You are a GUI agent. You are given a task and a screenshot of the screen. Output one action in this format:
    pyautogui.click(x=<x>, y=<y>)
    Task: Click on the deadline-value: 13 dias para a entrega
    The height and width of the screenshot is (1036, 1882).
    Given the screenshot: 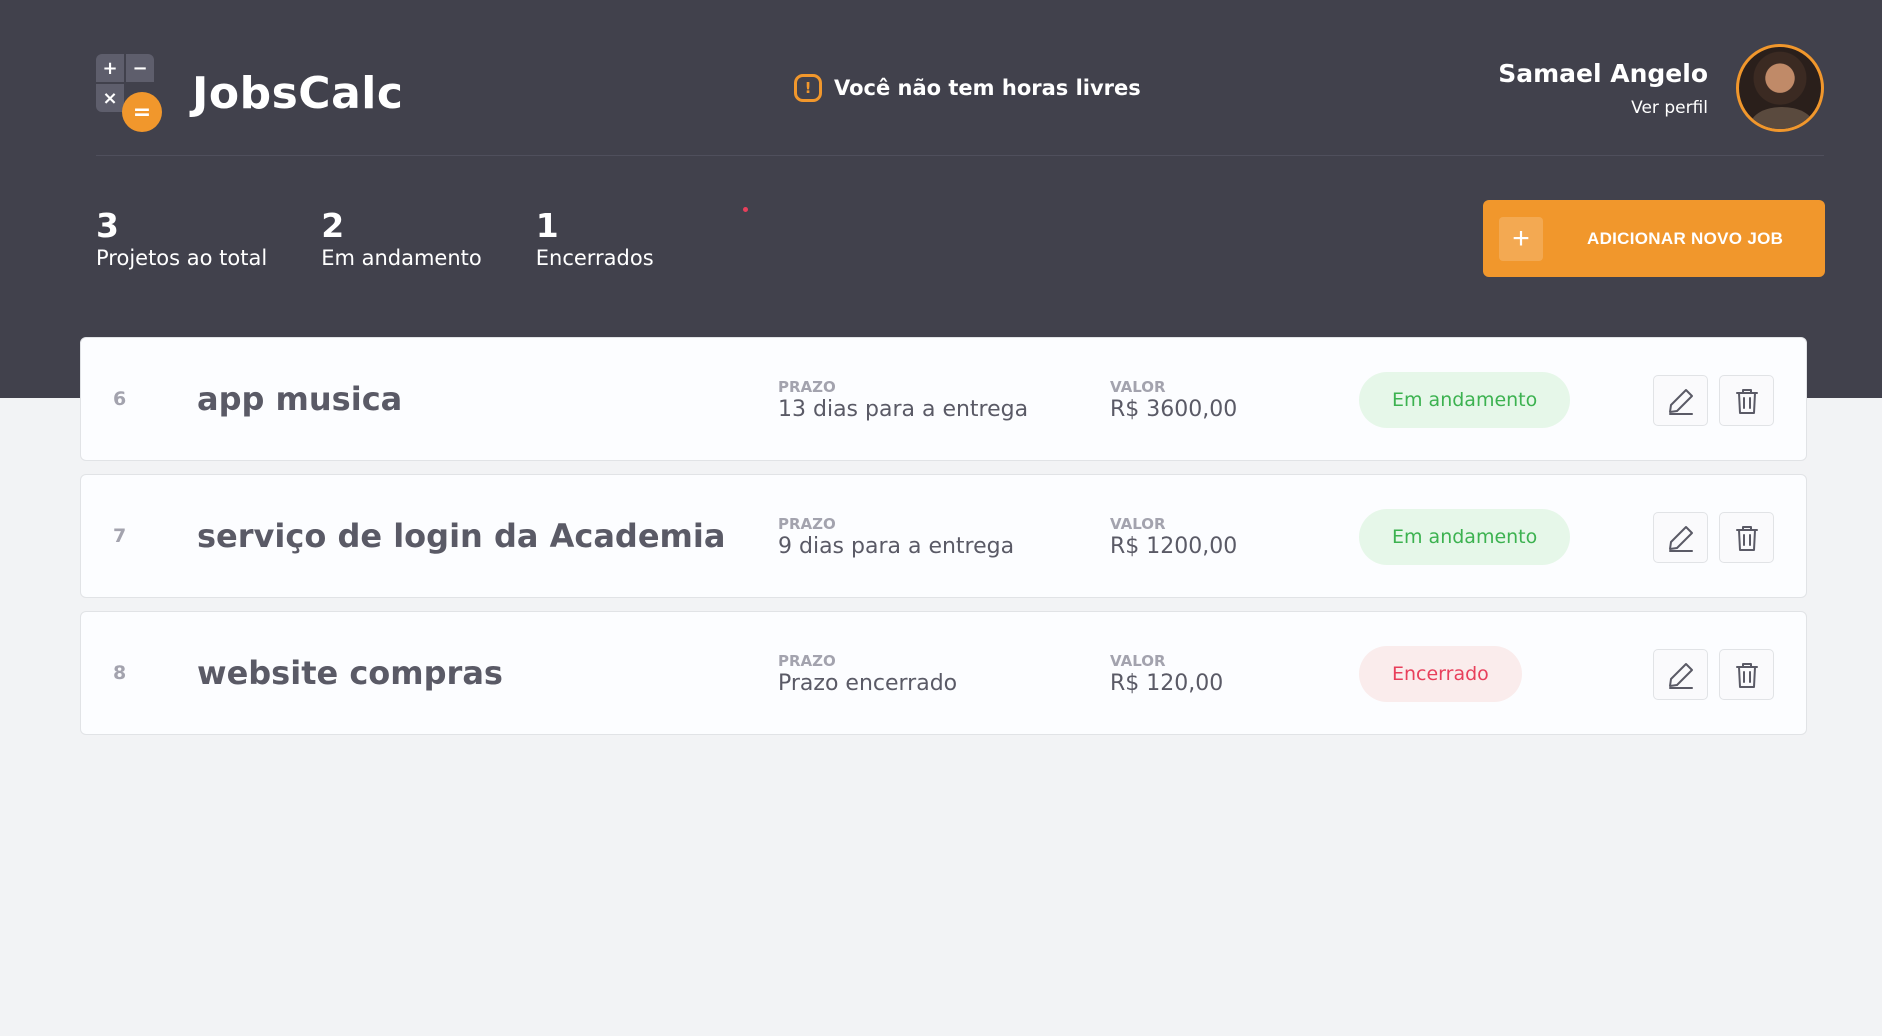 What is the action you would take?
    pyautogui.click(x=903, y=409)
    